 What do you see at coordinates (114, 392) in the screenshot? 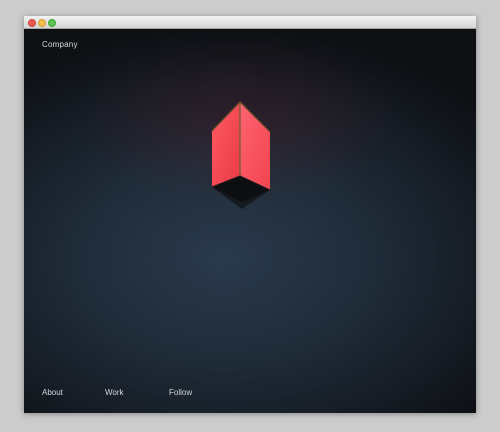
I see `nav-link-work: Work` at bounding box center [114, 392].